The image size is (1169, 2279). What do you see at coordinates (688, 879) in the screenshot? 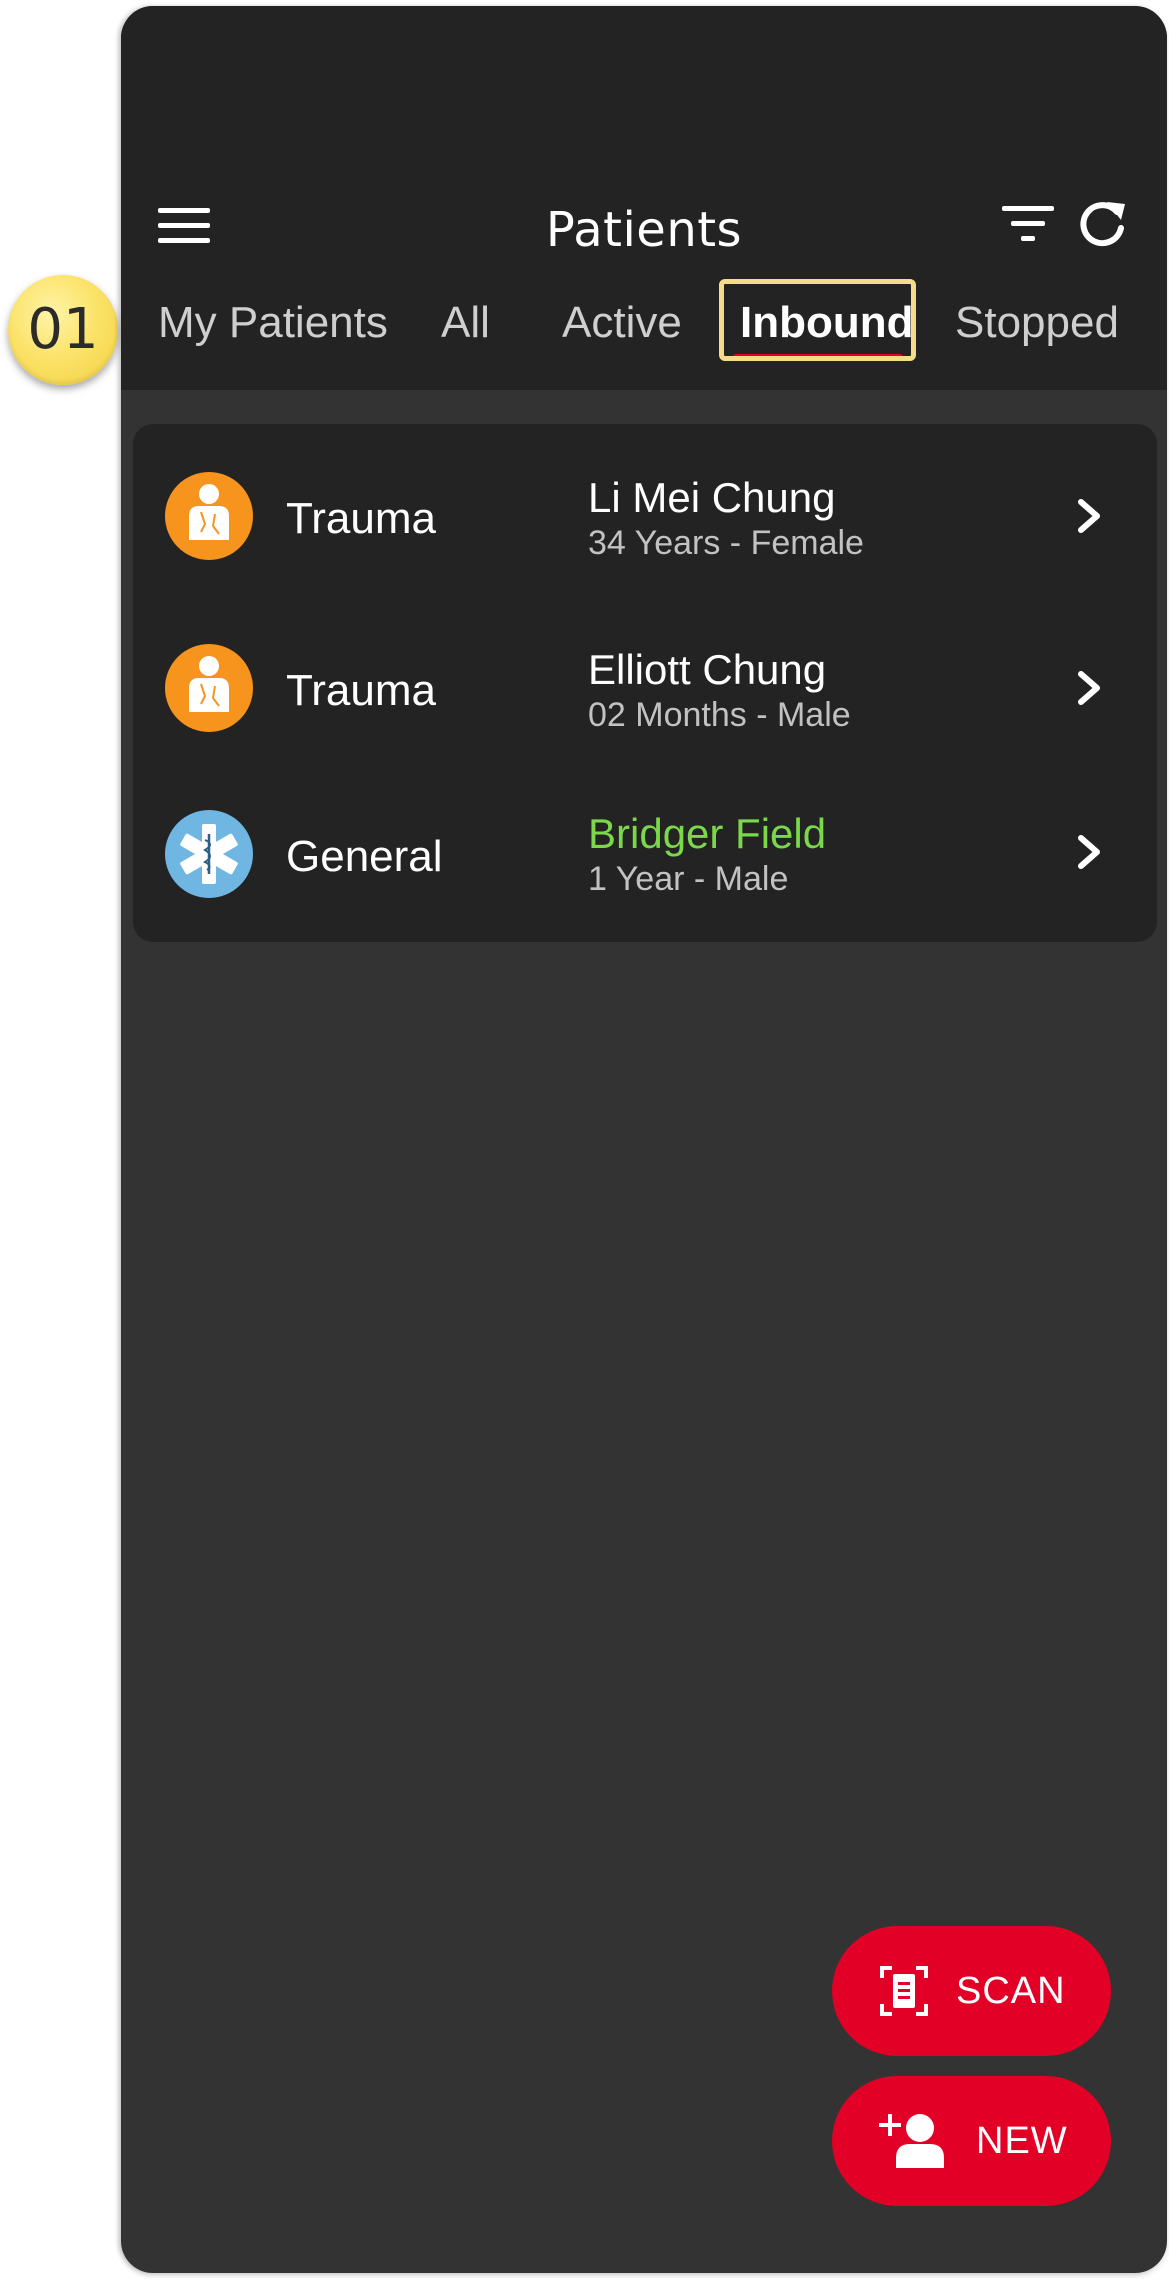
I see `patient-age-sex: 1 Year - Male` at bounding box center [688, 879].